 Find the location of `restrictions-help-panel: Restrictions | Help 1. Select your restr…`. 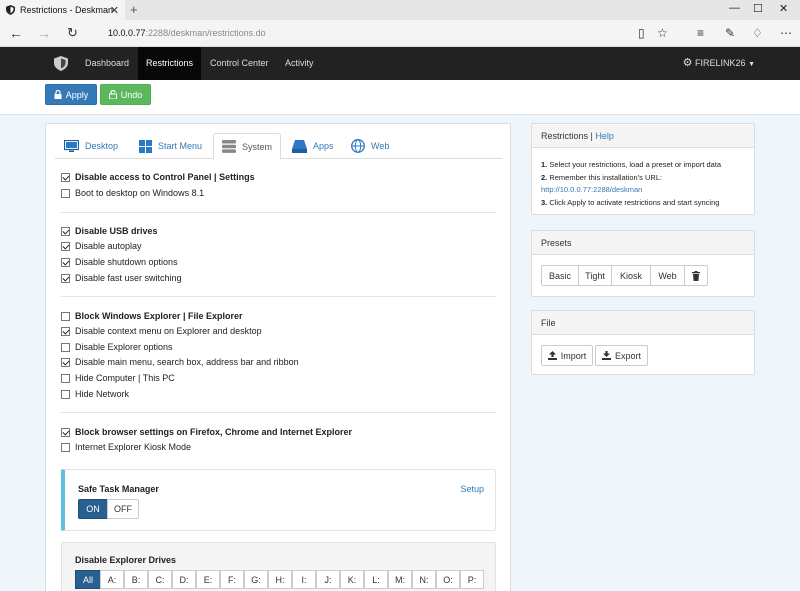

restrictions-help-panel: Restrictions | Help 1. Select your restr… is located at coordinates (643, 169).